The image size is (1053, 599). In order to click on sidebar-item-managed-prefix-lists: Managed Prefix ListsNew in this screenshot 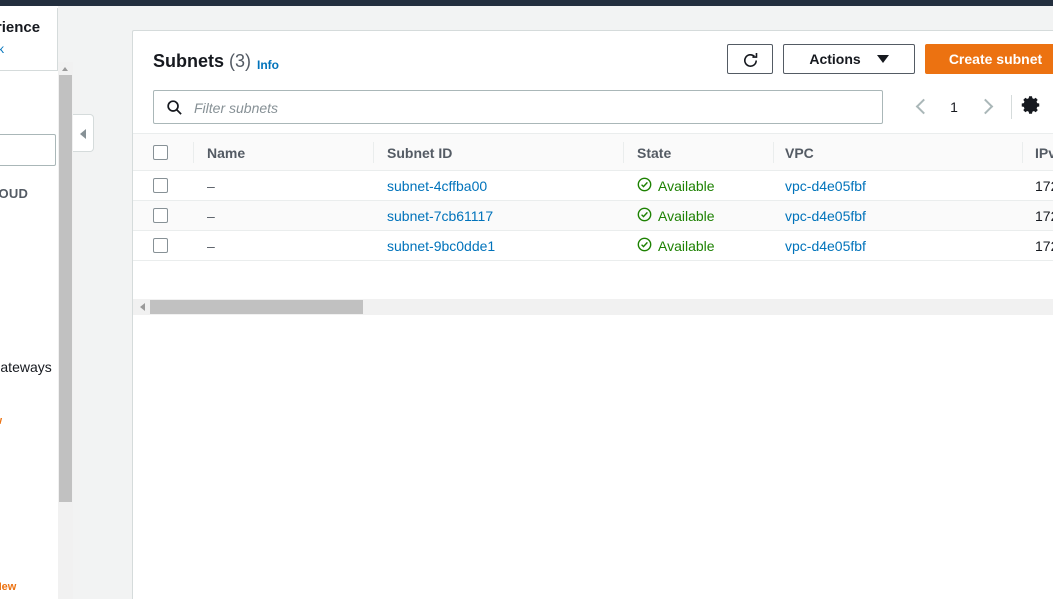, I will do `click(29, 586)`.